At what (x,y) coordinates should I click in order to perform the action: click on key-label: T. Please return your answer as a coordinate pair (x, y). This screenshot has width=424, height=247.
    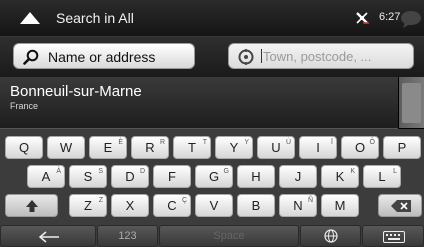
    Looking at the image, I should click on (192, 147).